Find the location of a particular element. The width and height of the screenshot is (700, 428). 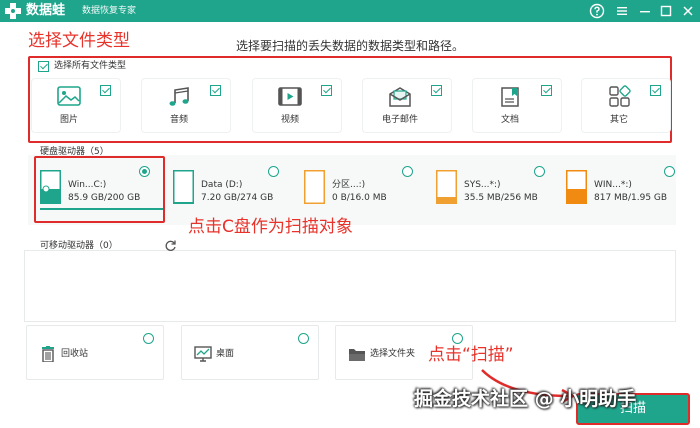

annotation-click-scan: 点击“扫描” is located at coordinates (471, 355).